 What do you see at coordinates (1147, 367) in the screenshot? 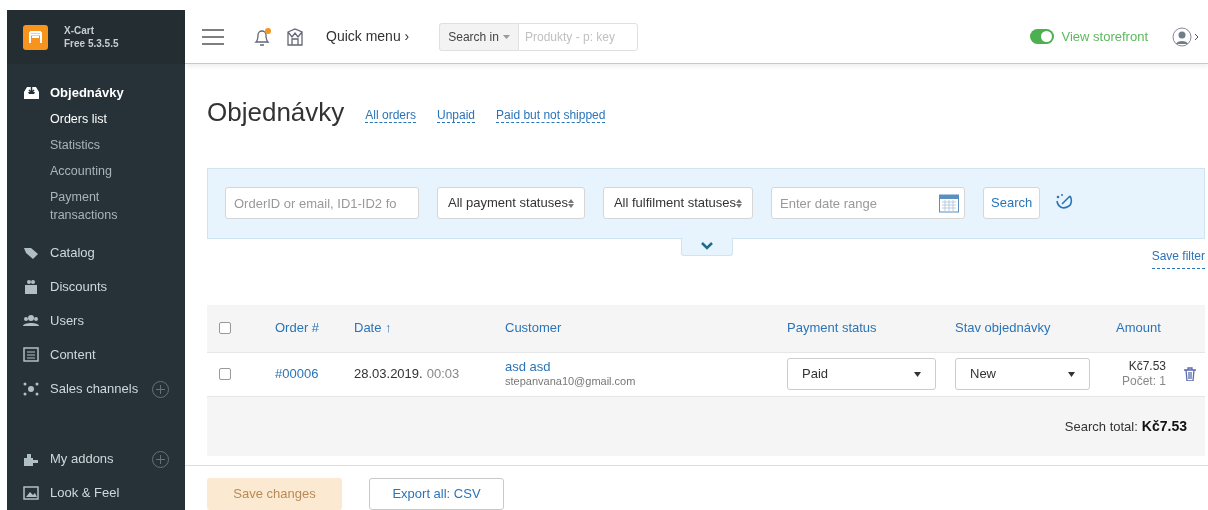
I see `amount-text: Kč7.53` at bounding box center [1147, 367].